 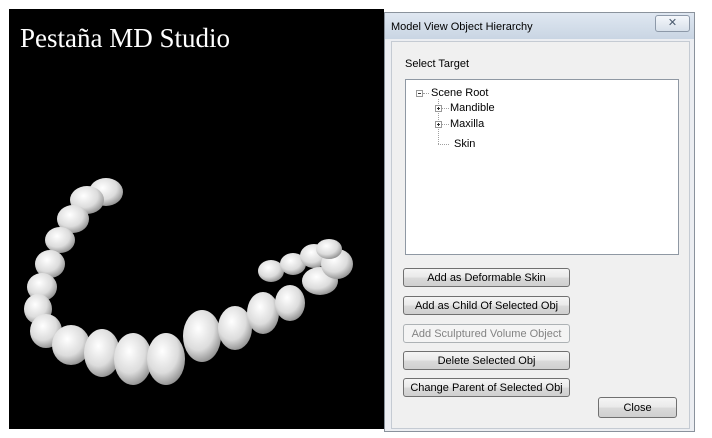 What do you see at coordinates (419, 93) in the screenshot?
I see `collapse-icon` at bounding box center [419, 93].